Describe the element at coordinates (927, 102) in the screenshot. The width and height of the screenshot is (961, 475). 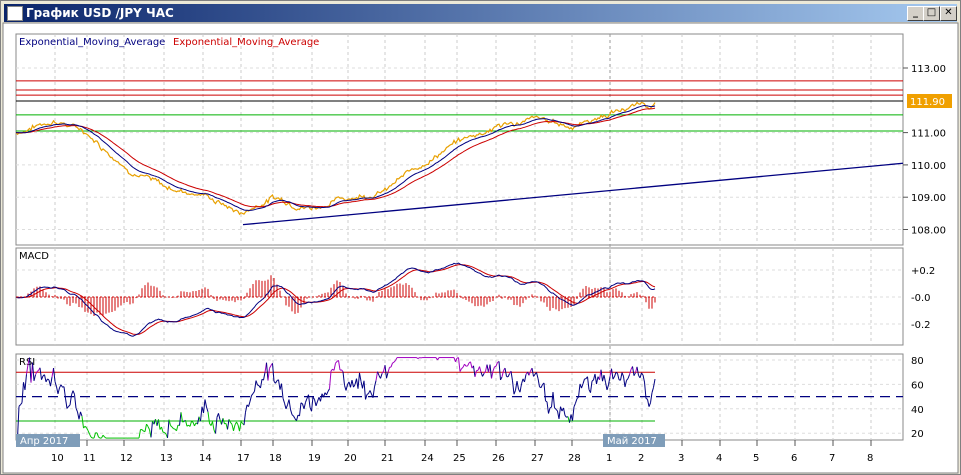
I see `current-price-label: 111.90` at that location.